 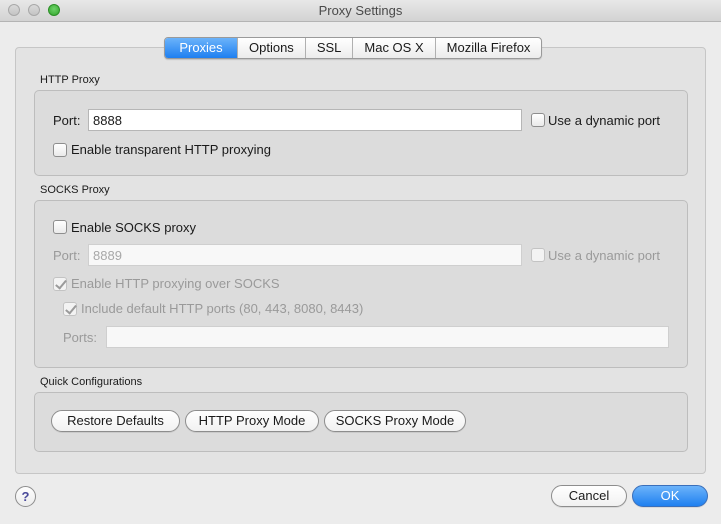 I want to click on tab-mac-os-x: Mac OS X, so click(x=394, y=48).